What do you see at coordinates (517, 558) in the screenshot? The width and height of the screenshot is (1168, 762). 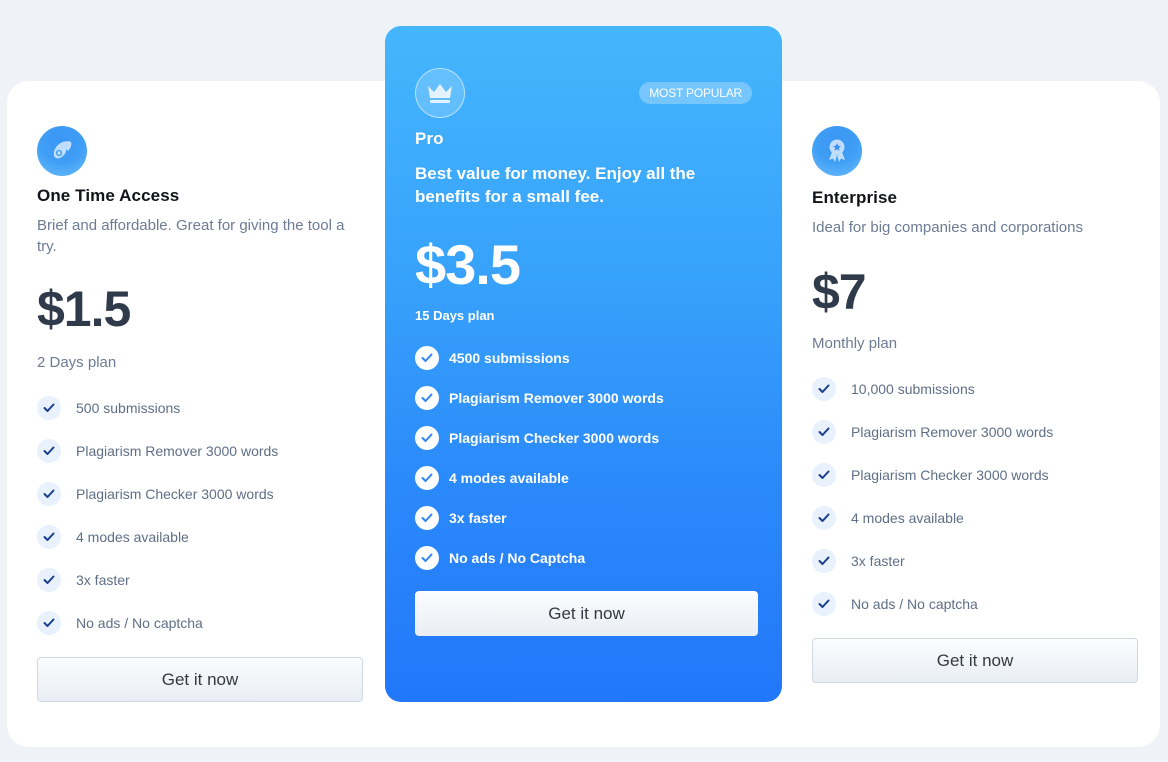 I see `feature-text: No ads / No Captcha` at bounding box center [517, 558].